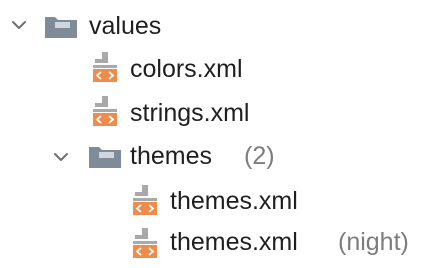 This screenshot has width=428, height=268. Describe the element at coordinates (373, 242) in the screenshot. I see `tree-item-qualifier: (night)` at that location.